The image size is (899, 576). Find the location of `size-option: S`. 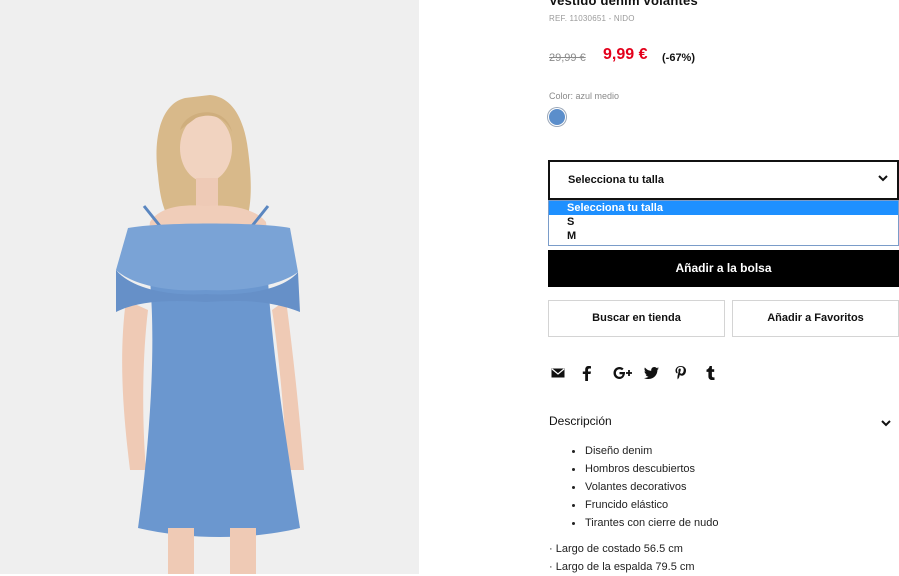

size-option: S is located at coordinates (723, 222).